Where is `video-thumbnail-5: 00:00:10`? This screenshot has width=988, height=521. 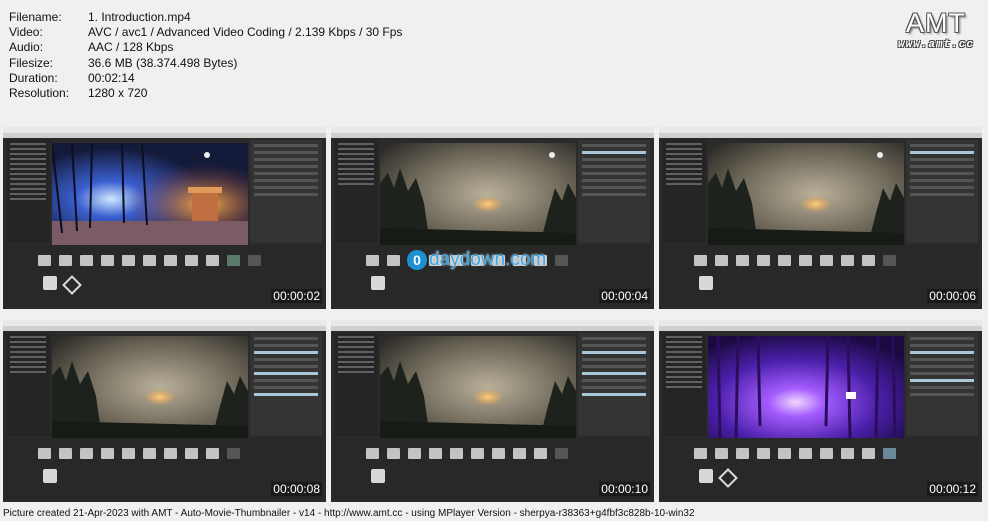 video-thumbnail-5: 00:00:10 is located at coordinates (492, 411).